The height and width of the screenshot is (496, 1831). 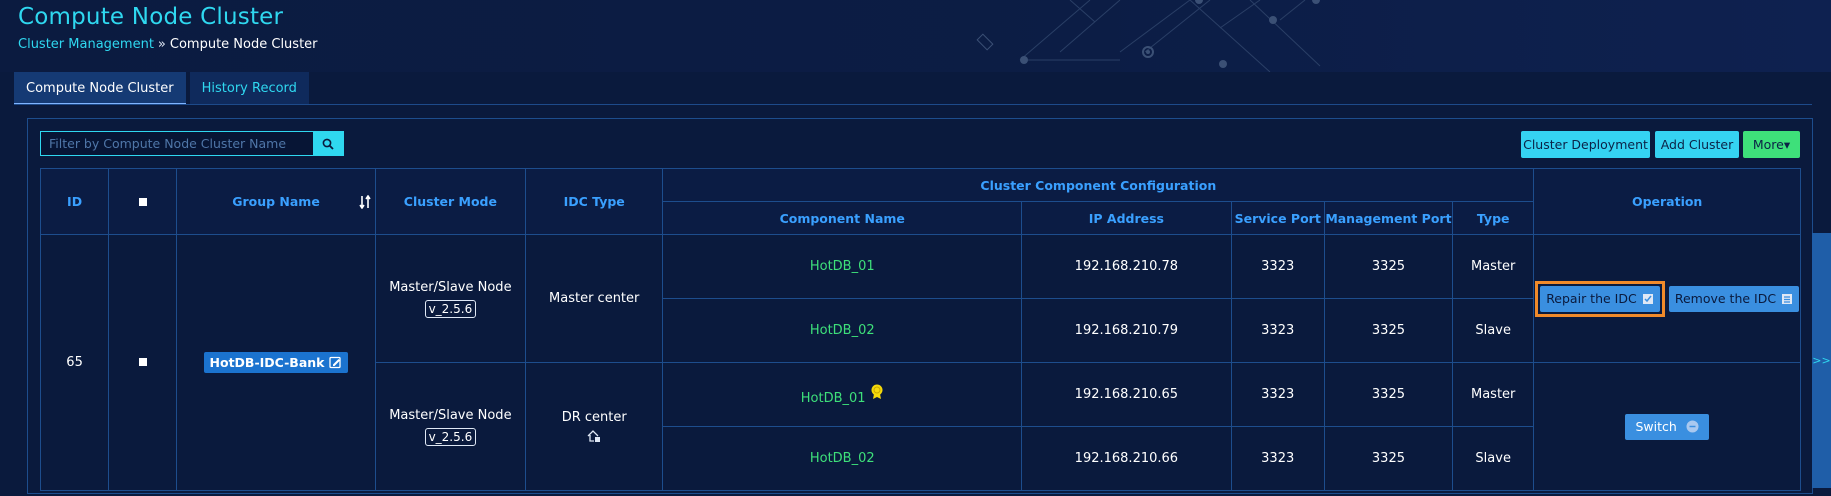 What do you see at coordinates (1667, 298) in the screenshot?
I see `cell-operation-1: Repair the IDC Remove the IDC` at bounding box center [1667, 298].